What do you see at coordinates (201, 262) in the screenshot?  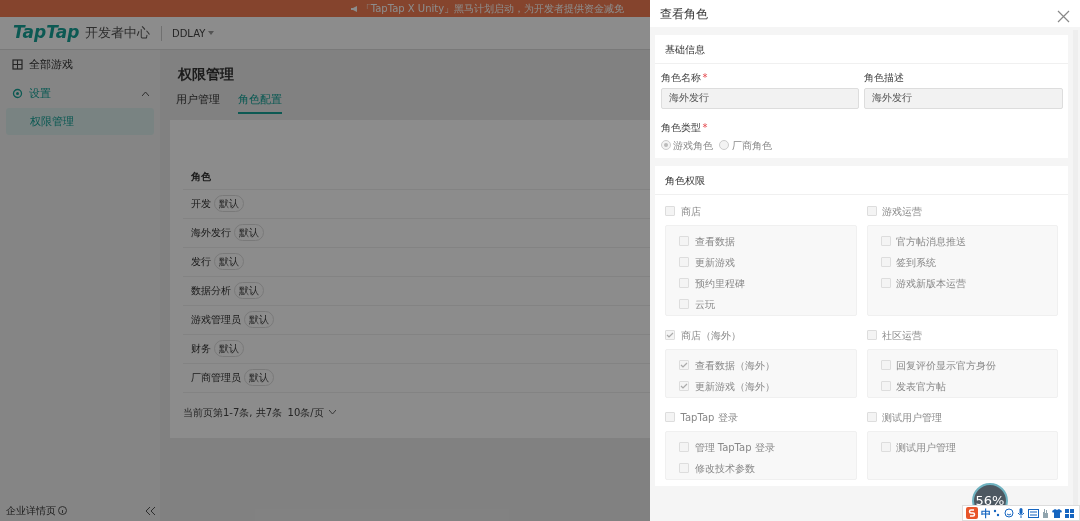 I see `table-cell-text: 发行` at bounding box center [201, 262].